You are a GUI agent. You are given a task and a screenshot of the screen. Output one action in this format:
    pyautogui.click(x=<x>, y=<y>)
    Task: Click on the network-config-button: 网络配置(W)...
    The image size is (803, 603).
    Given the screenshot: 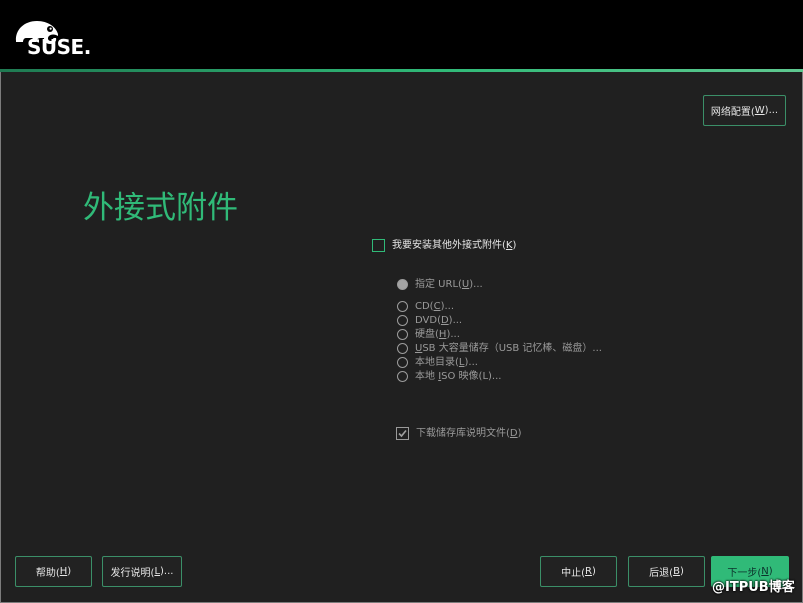 What is the action you would take?
    pyautogui.click(x=744, y=110)
    